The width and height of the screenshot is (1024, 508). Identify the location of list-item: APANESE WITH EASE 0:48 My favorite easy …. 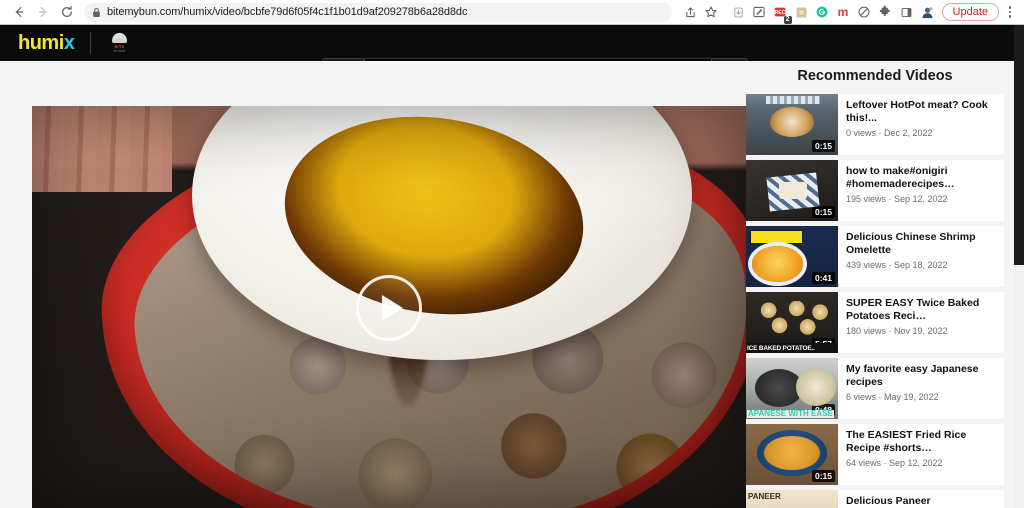
(875, 388).